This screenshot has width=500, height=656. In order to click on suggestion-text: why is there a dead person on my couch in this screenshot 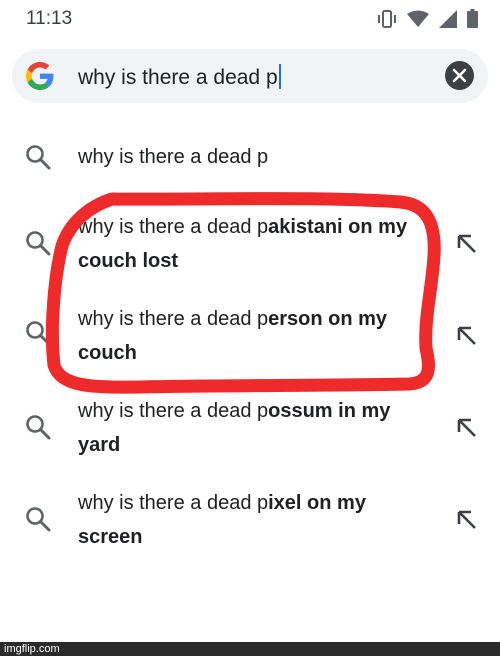, I will do `click(233, 336)`.